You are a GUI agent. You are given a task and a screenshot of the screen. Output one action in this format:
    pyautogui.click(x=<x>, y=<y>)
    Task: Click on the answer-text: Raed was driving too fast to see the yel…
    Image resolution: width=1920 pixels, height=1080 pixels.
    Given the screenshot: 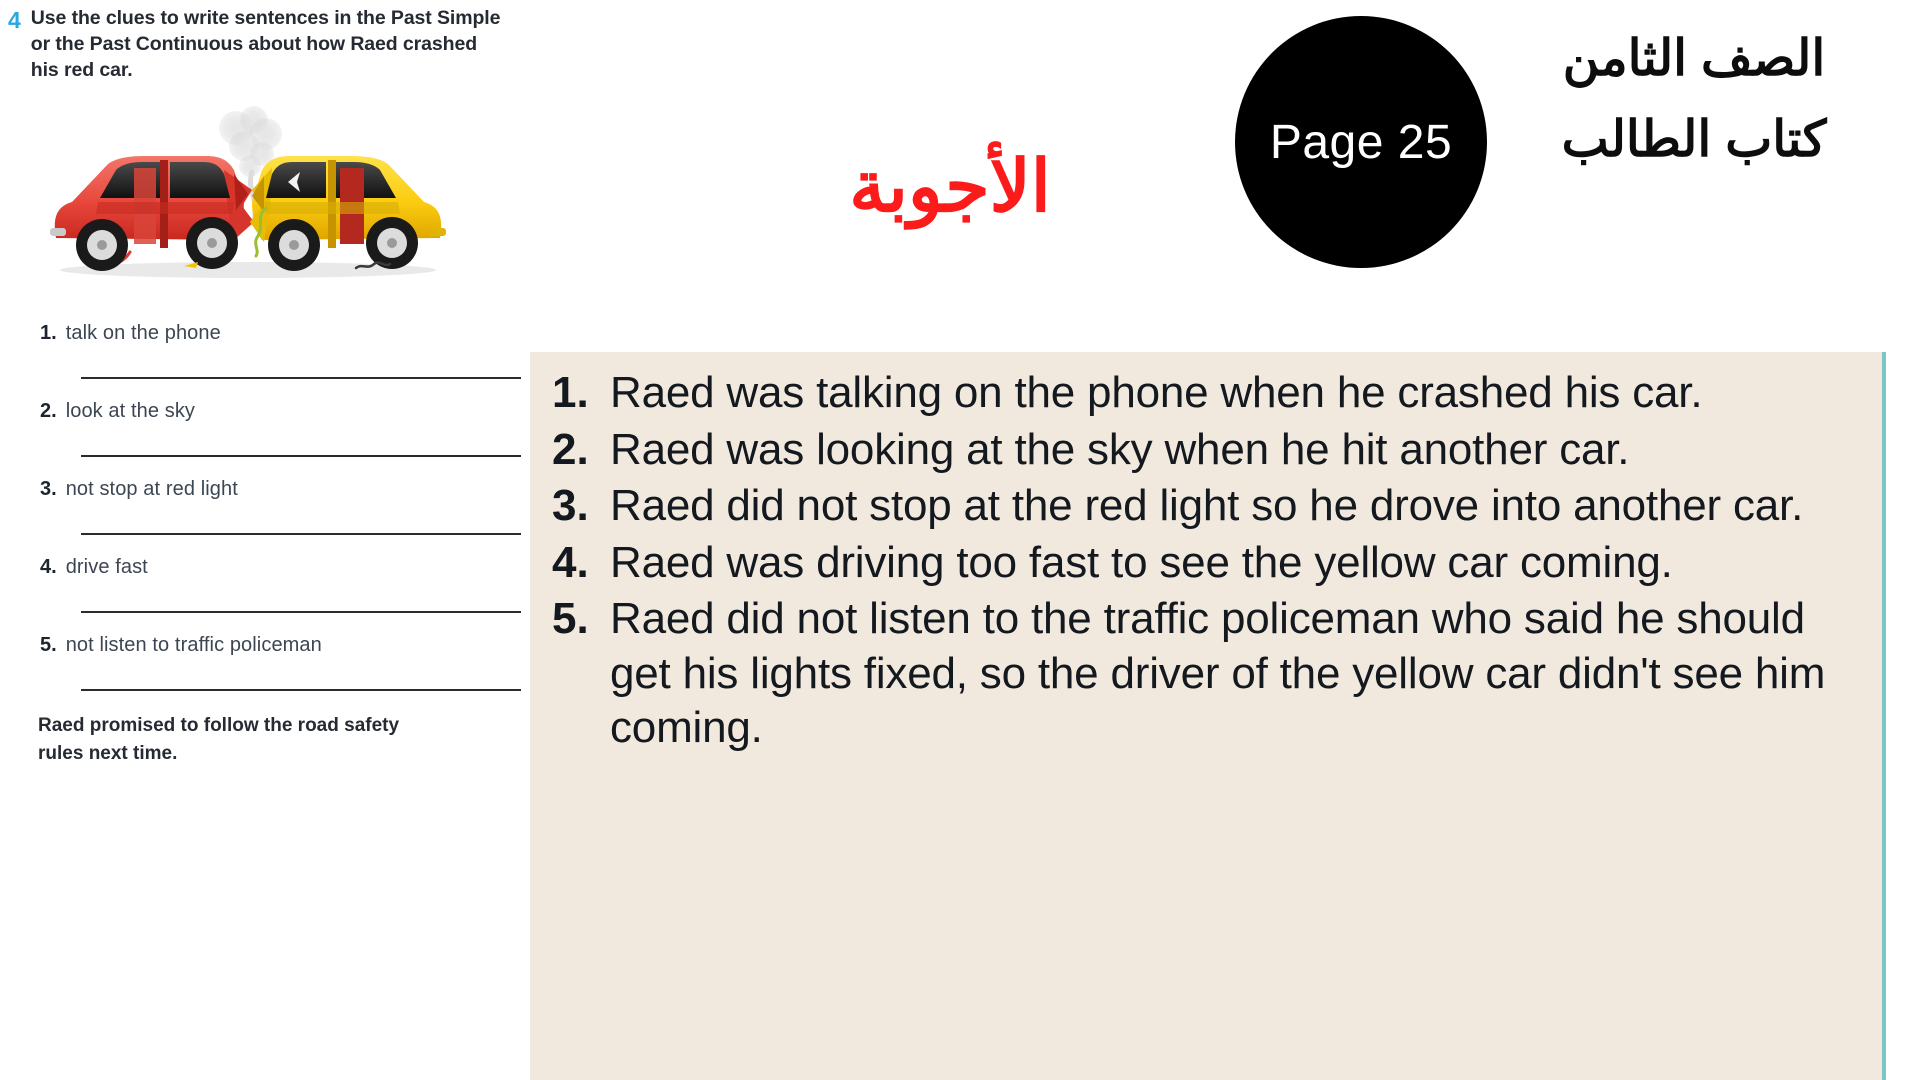 What is the action you would take?
    pyautogui.click(x=1141, y=562)
    